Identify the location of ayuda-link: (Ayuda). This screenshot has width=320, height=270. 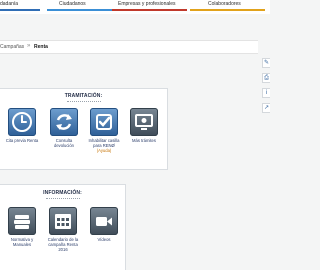
(104, 150).